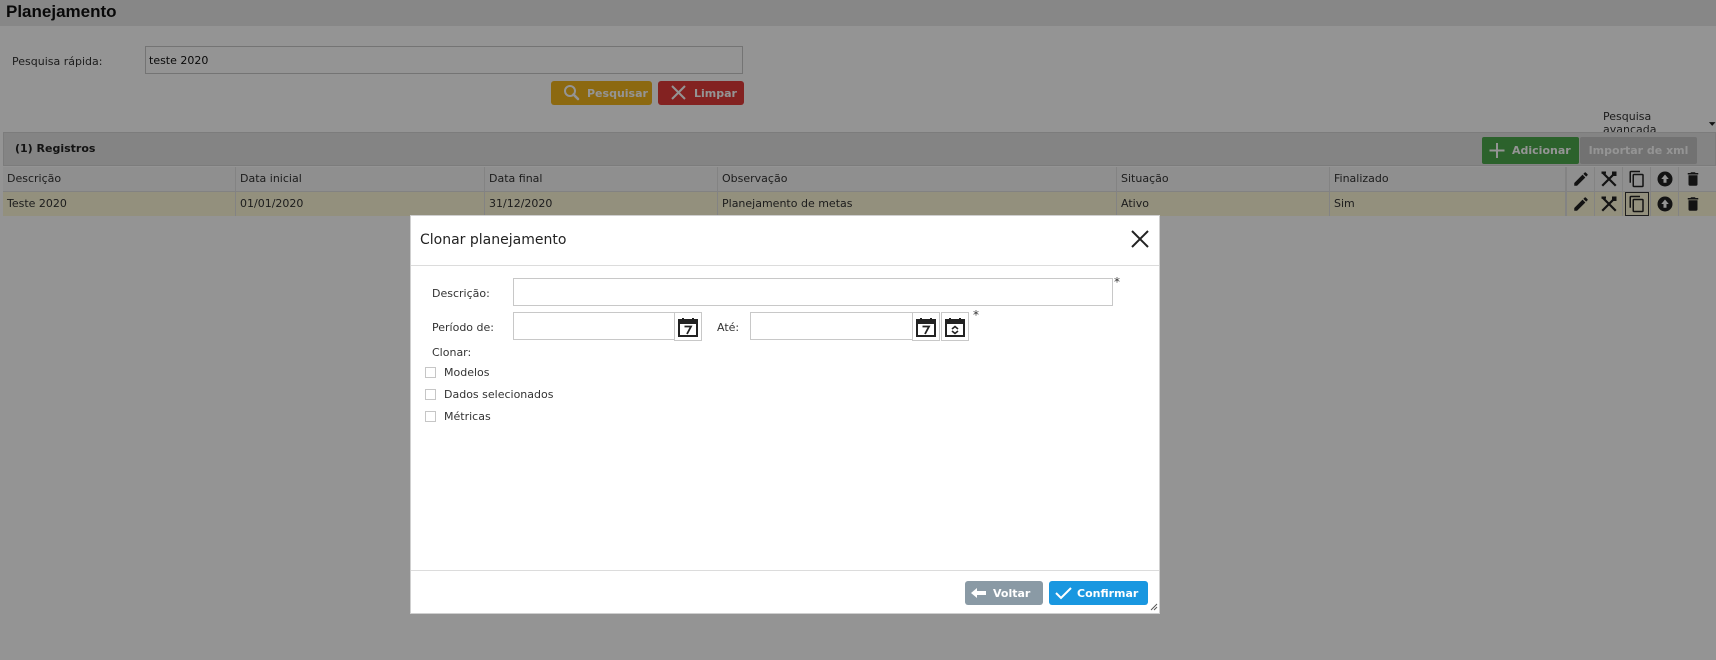  Describe the element at coordinates (1063, 593) in the screenshot. I see `check-icon` at that location.